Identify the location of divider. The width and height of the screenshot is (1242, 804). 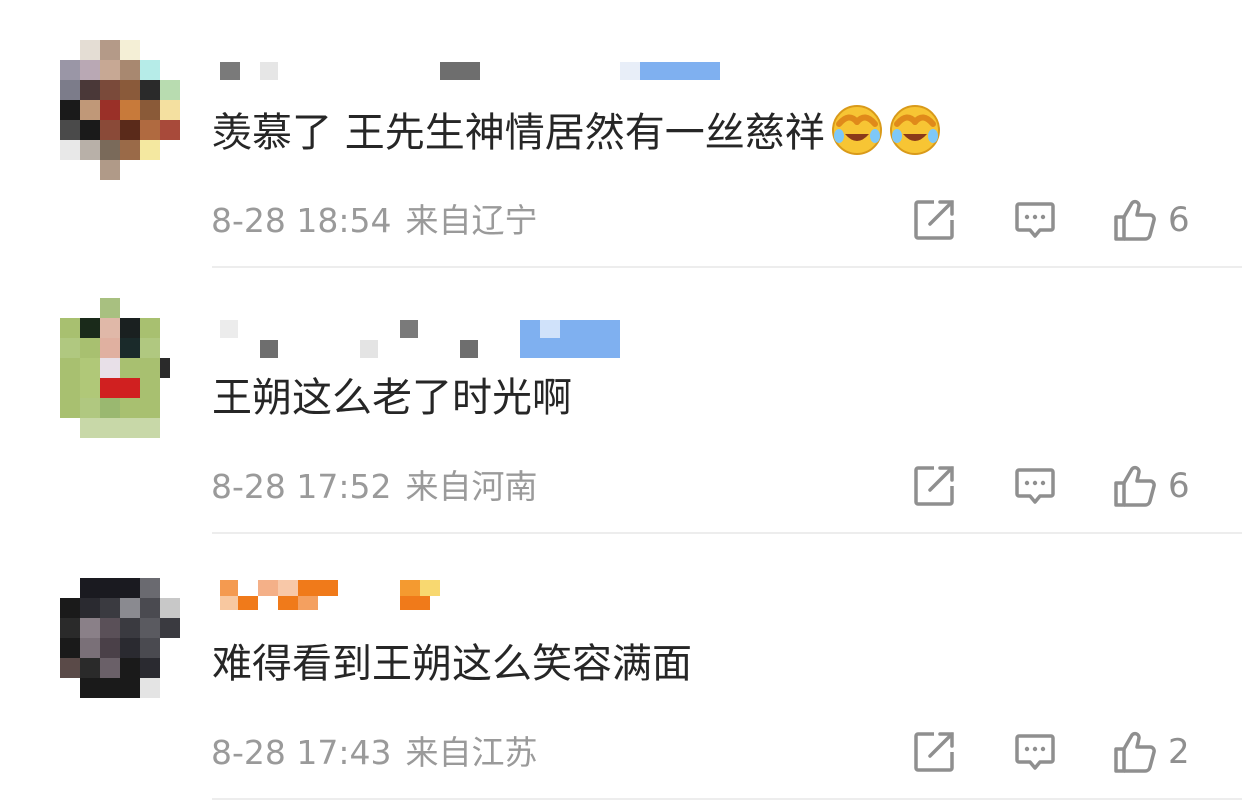
(727, 799).